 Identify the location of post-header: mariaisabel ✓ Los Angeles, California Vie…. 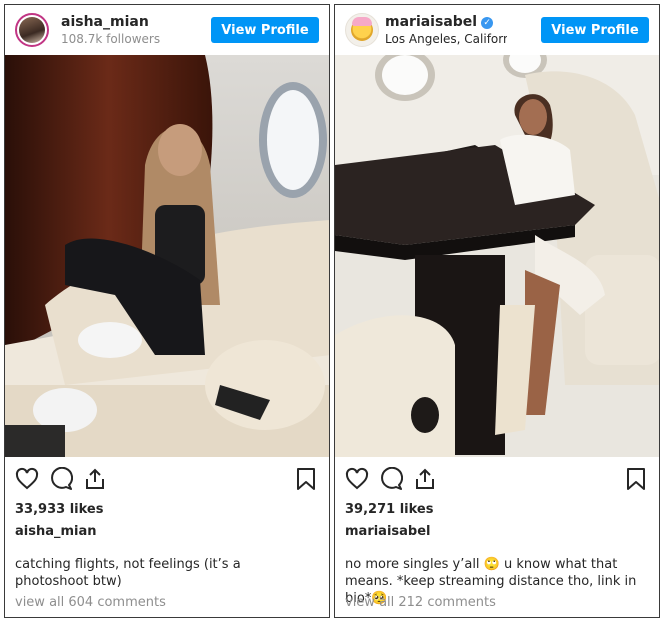
(497, 30).